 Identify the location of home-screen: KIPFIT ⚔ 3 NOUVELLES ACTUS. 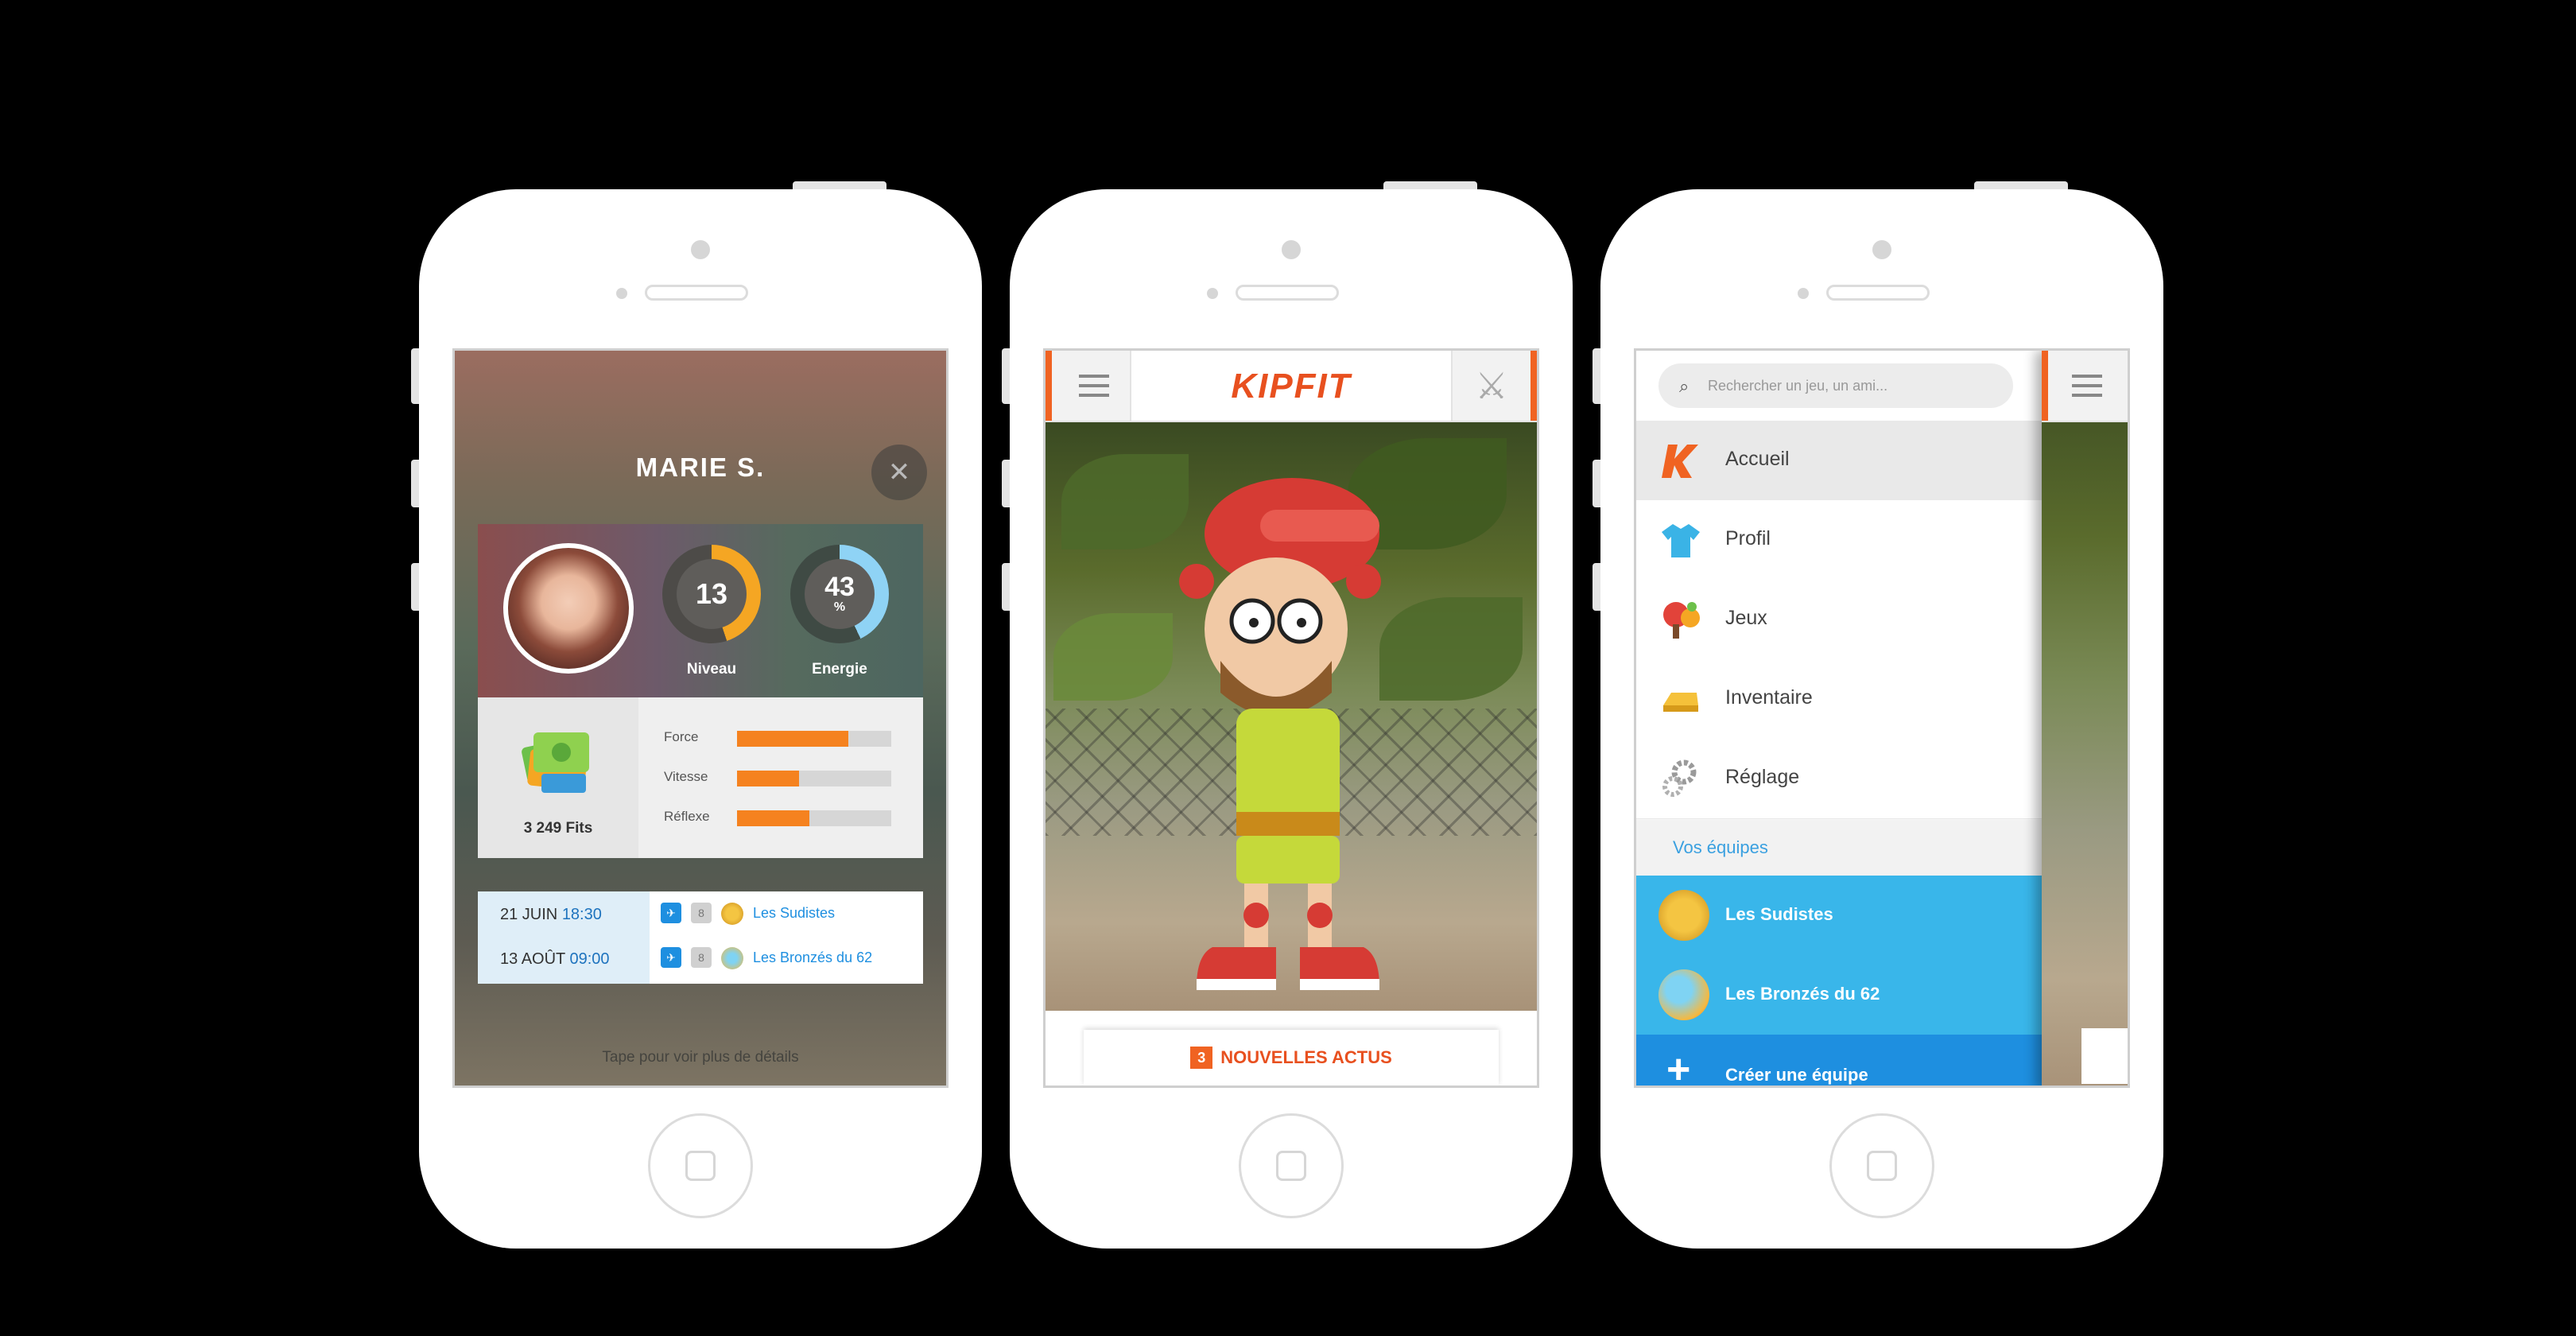
(1291, 718).